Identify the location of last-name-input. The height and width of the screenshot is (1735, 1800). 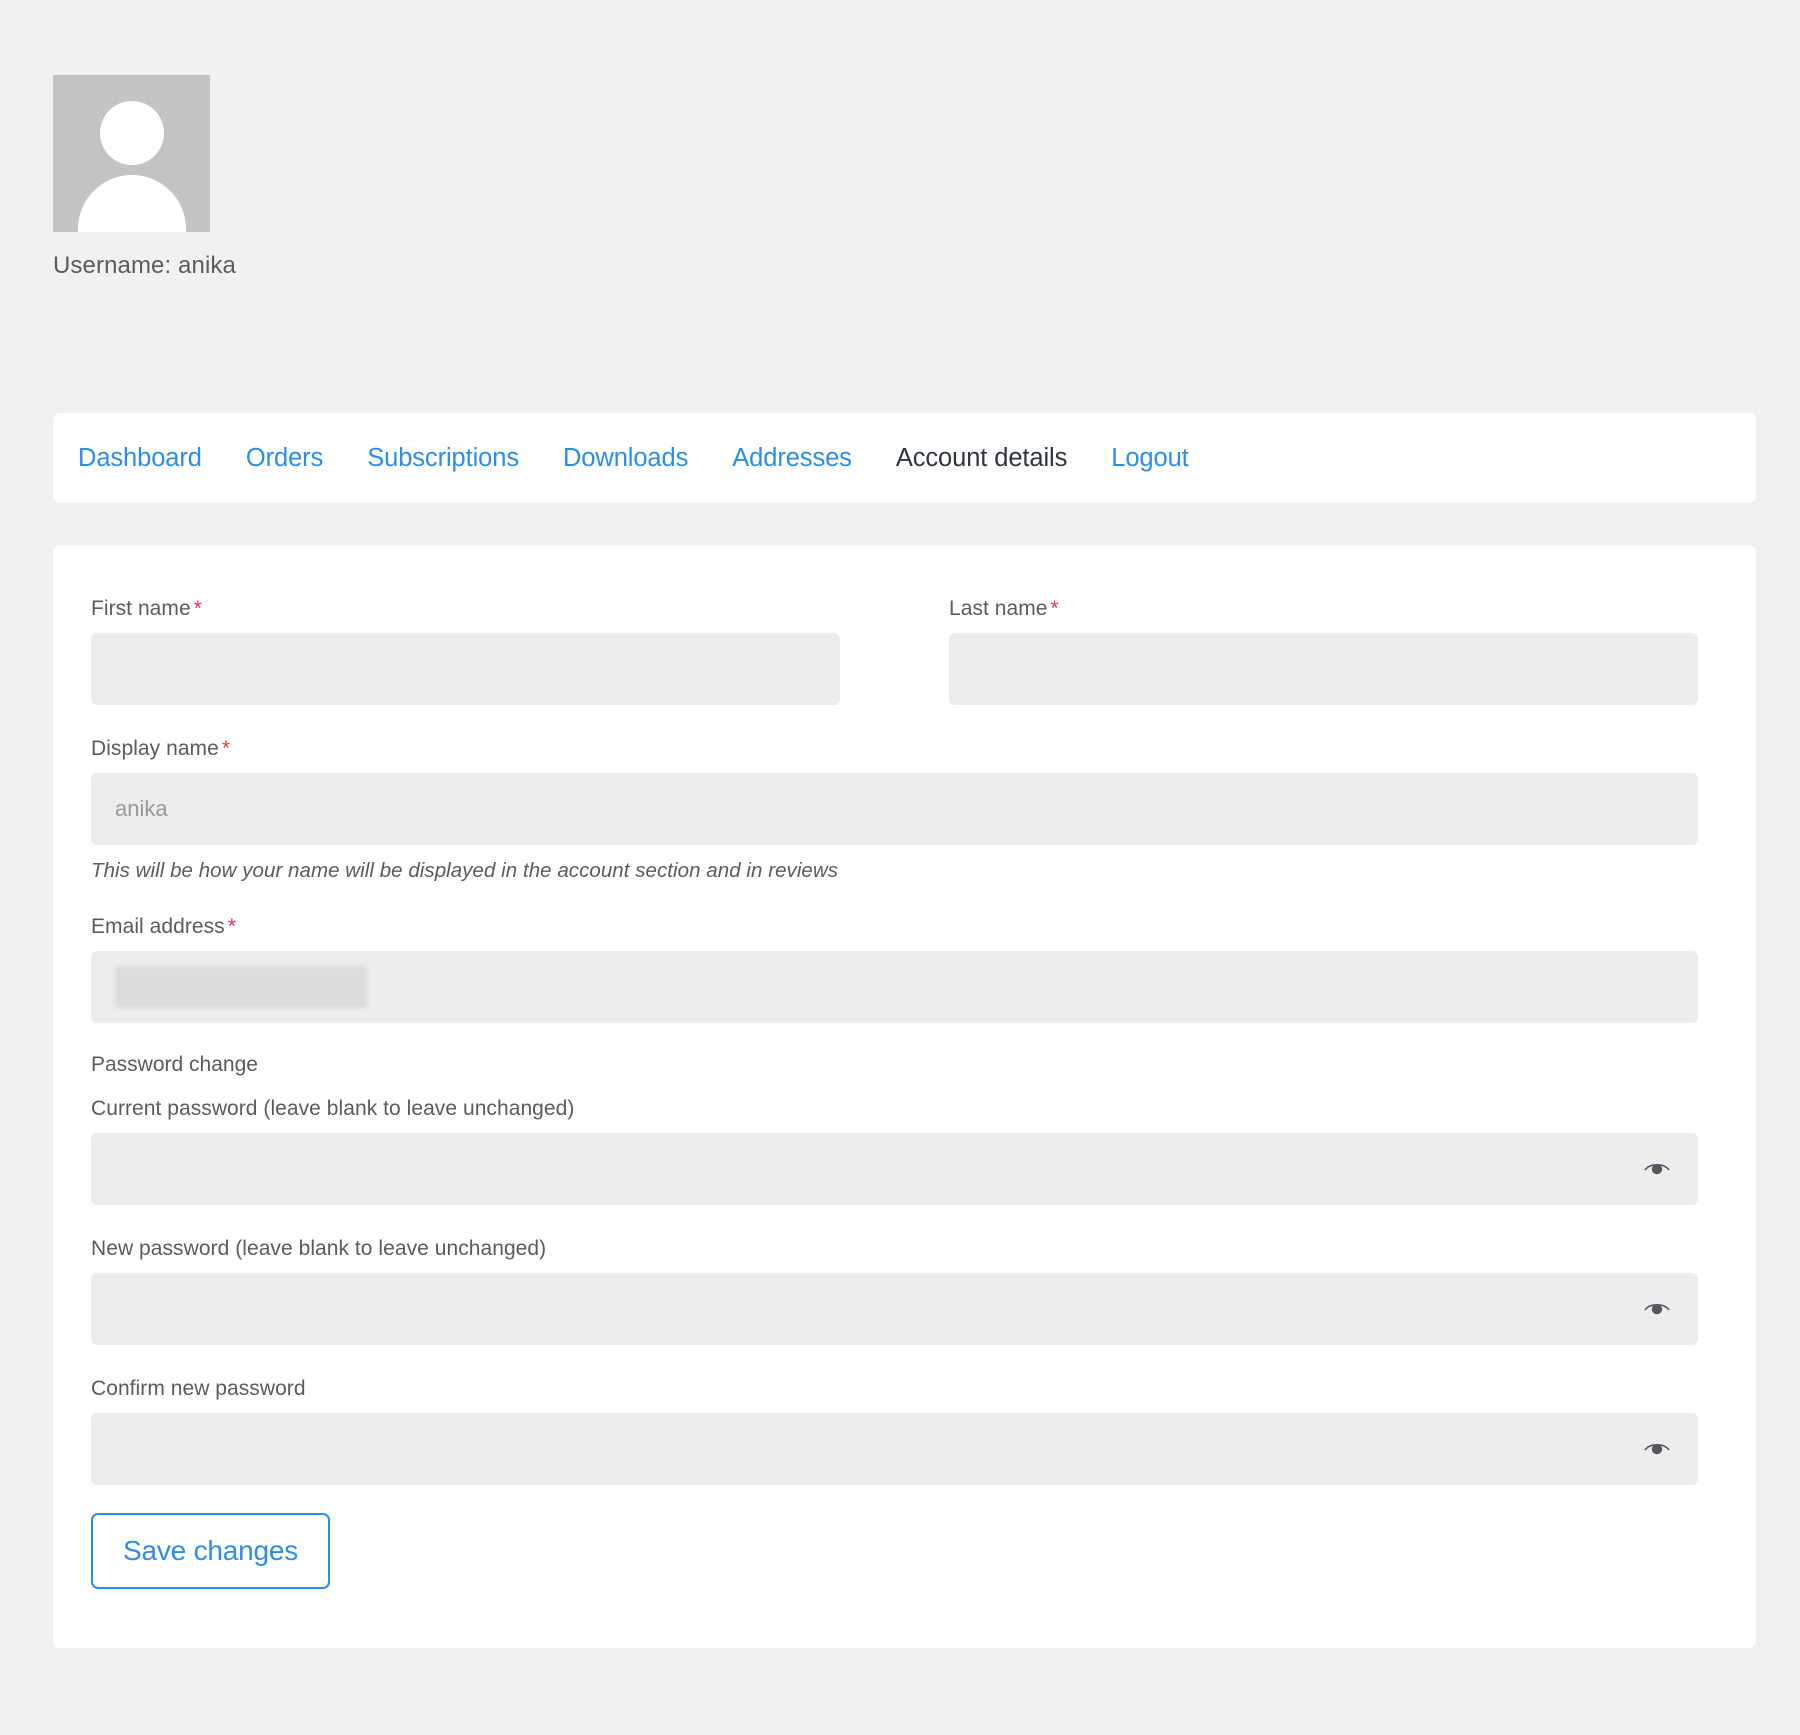
(1323, 669).